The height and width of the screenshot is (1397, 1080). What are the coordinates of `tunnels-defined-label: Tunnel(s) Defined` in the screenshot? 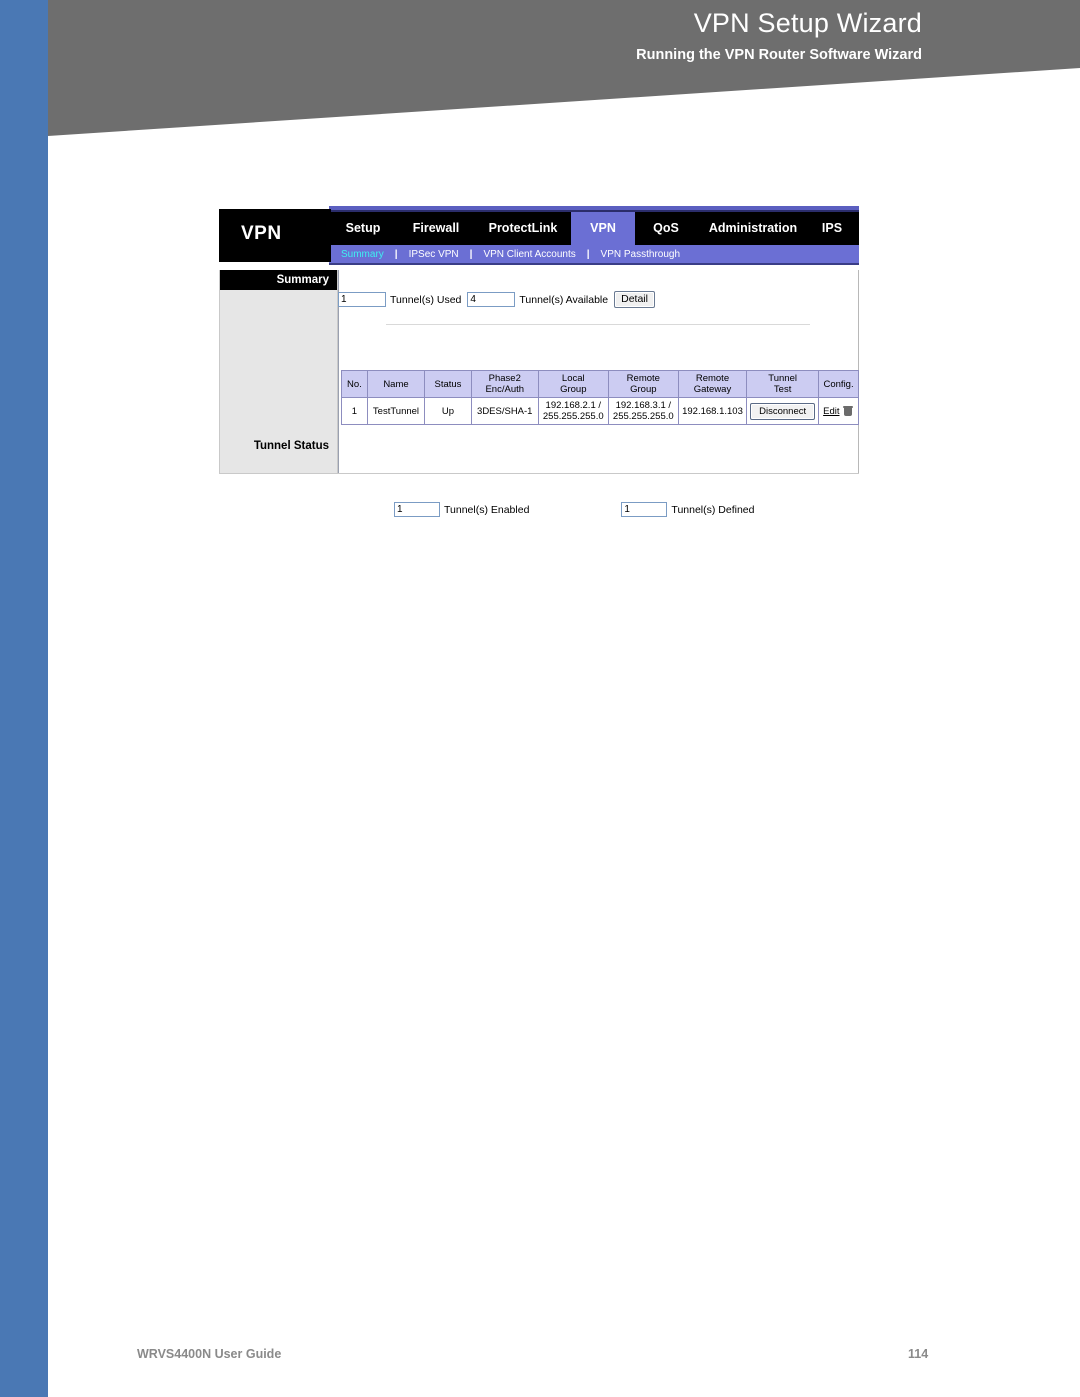 It's located at (713, 509).